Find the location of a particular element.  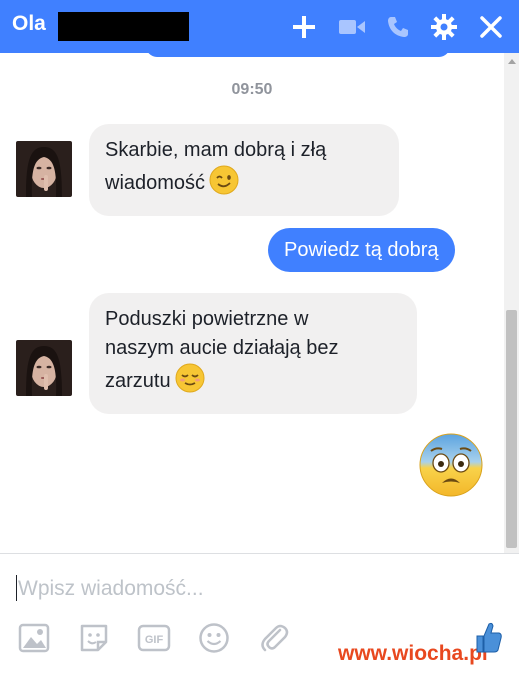

scrollbar-thumb is located at coordinates (511, 429).